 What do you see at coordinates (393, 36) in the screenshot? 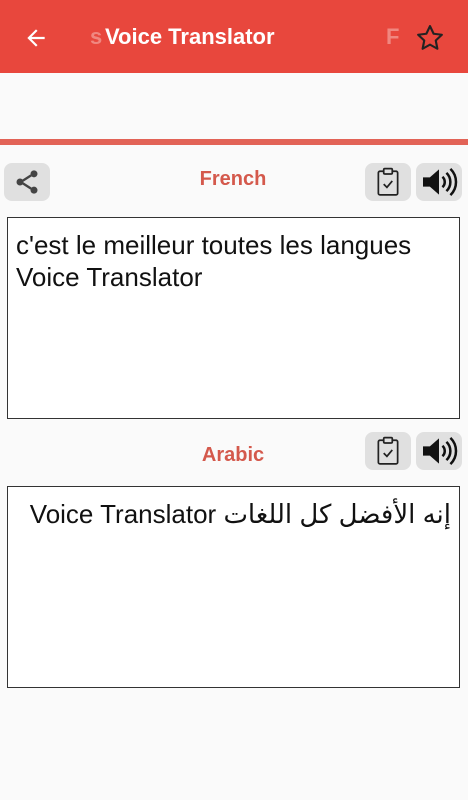
I see `title-ghost-right: F` at bounding box center [393, 36].